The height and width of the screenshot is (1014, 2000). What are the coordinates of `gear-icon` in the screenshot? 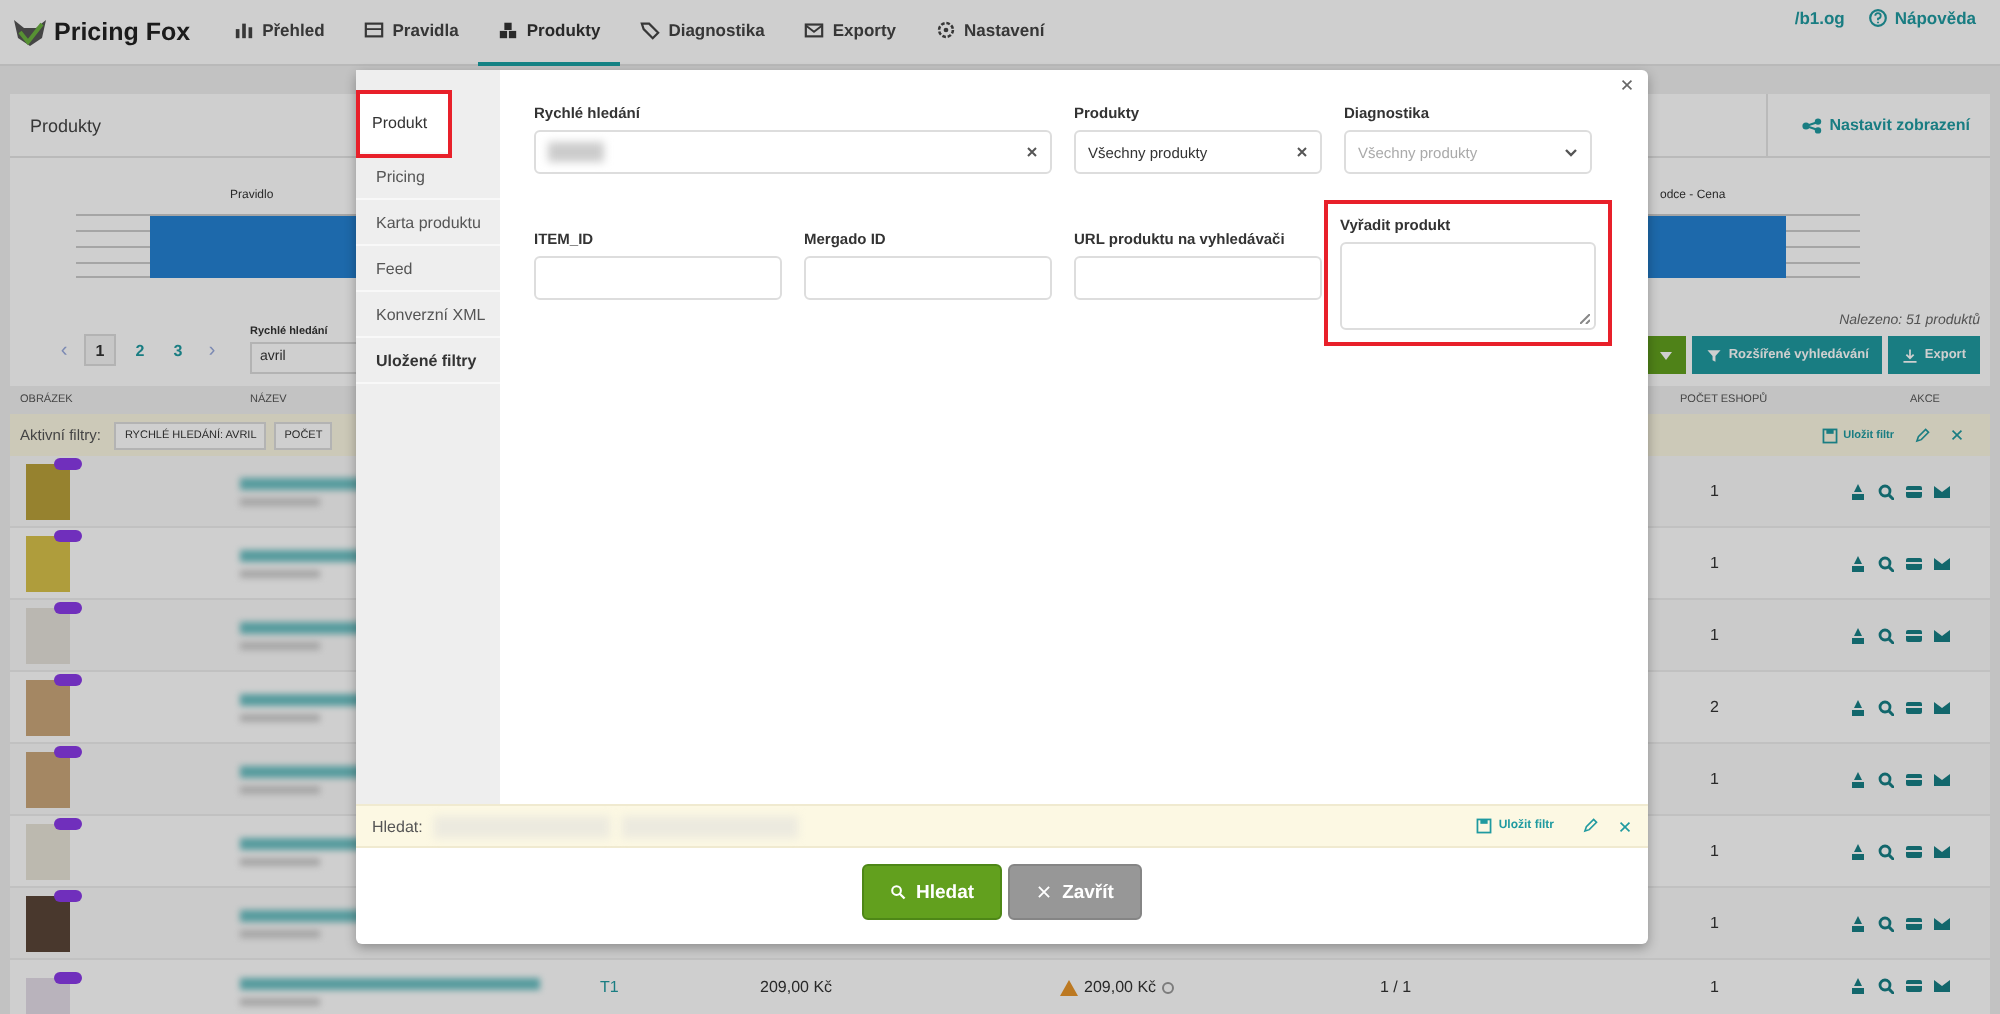 It's located at (946, 30).